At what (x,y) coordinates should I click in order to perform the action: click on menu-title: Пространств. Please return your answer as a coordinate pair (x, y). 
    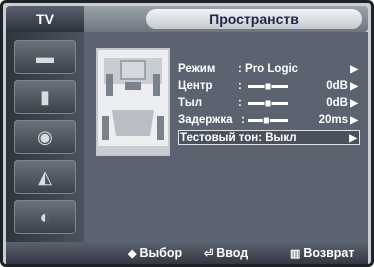
    Looking at the image, I should click on (254, 19).